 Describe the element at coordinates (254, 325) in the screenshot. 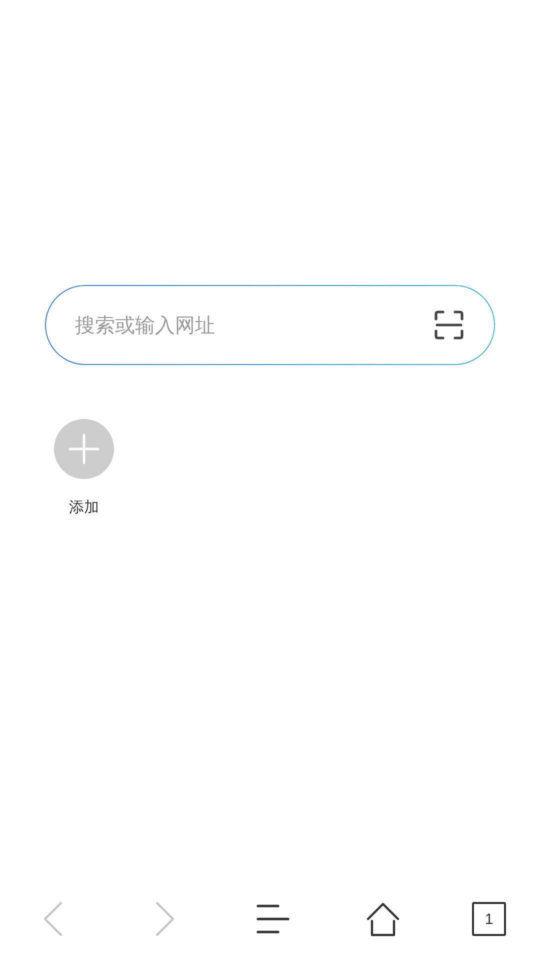

I see `search-input: 搜索或输入网址` at that location.